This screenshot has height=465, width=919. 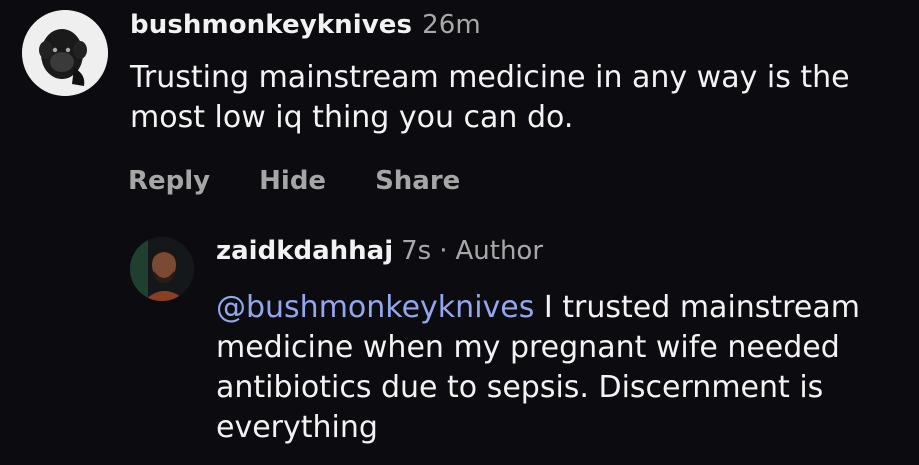 I want to click on comment-meta: 7s · Author, so click(x=472, y=251).